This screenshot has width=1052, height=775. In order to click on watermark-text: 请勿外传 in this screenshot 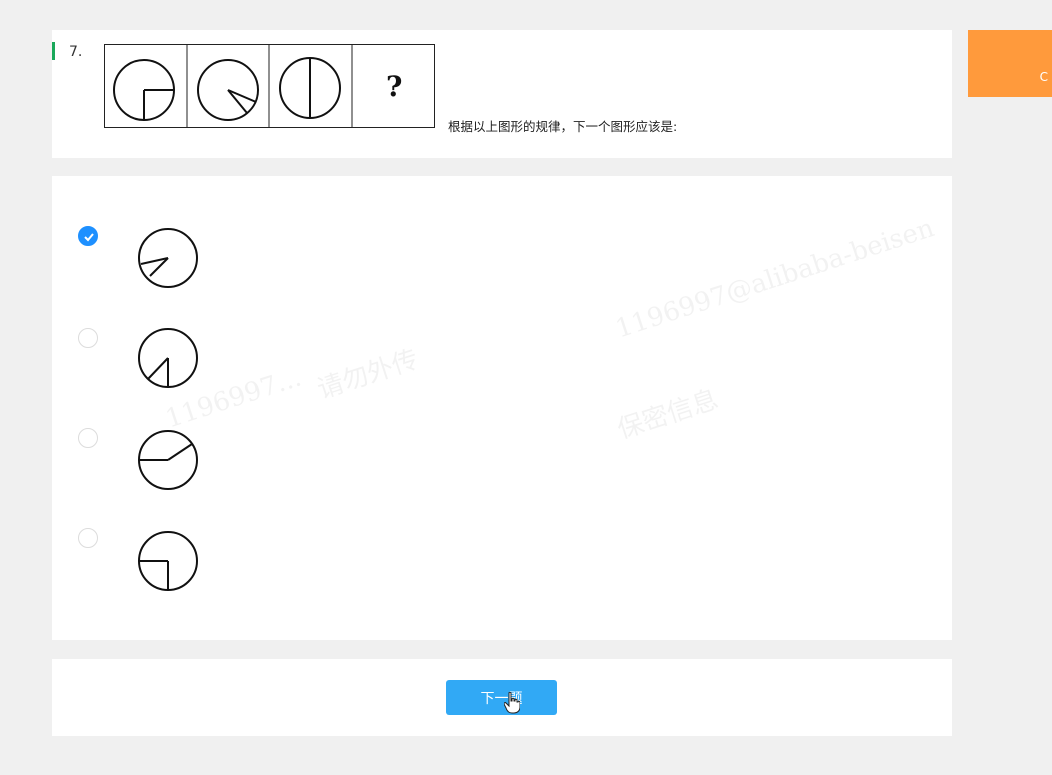, I will do `click(368, 375)`.